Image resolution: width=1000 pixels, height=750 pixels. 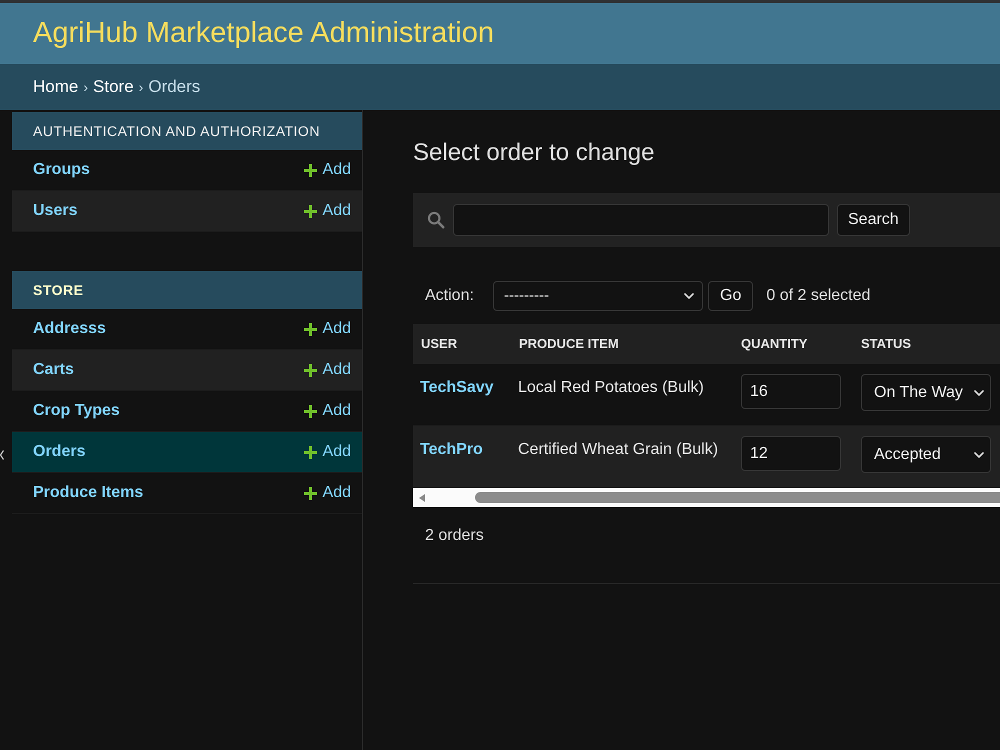 I want to click on produce-item-text: Local Red Potatoes (Bulk), so click(x=611, y=387).